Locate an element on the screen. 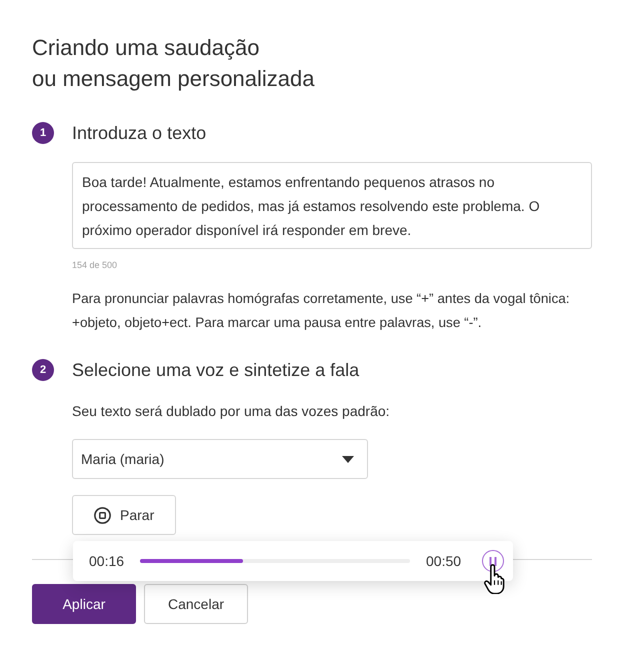 Image resolution: width=624 pixels, height=657 pixels. step-heading: Introduza o texto is located at coordinates (139, 133).